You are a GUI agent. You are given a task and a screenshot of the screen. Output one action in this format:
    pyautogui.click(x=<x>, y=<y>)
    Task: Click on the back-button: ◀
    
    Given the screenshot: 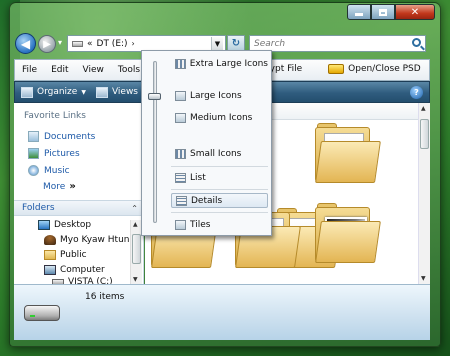 What is the action you would take?
    pyautogui.click(x=25, y=43)
    